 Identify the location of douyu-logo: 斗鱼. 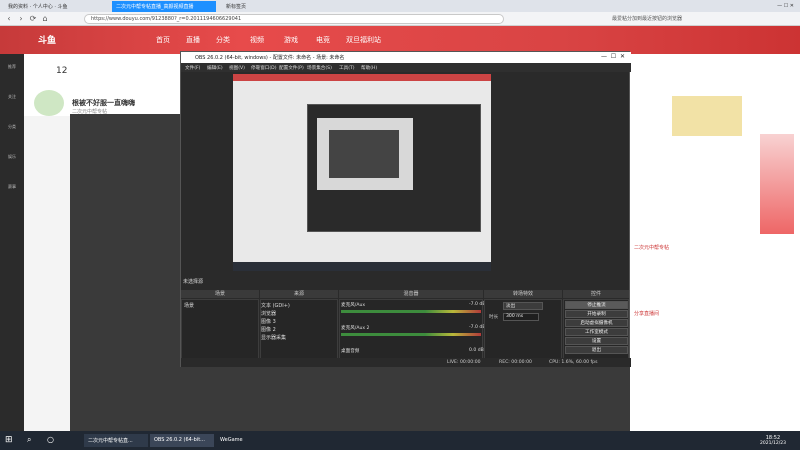
(47, 39).